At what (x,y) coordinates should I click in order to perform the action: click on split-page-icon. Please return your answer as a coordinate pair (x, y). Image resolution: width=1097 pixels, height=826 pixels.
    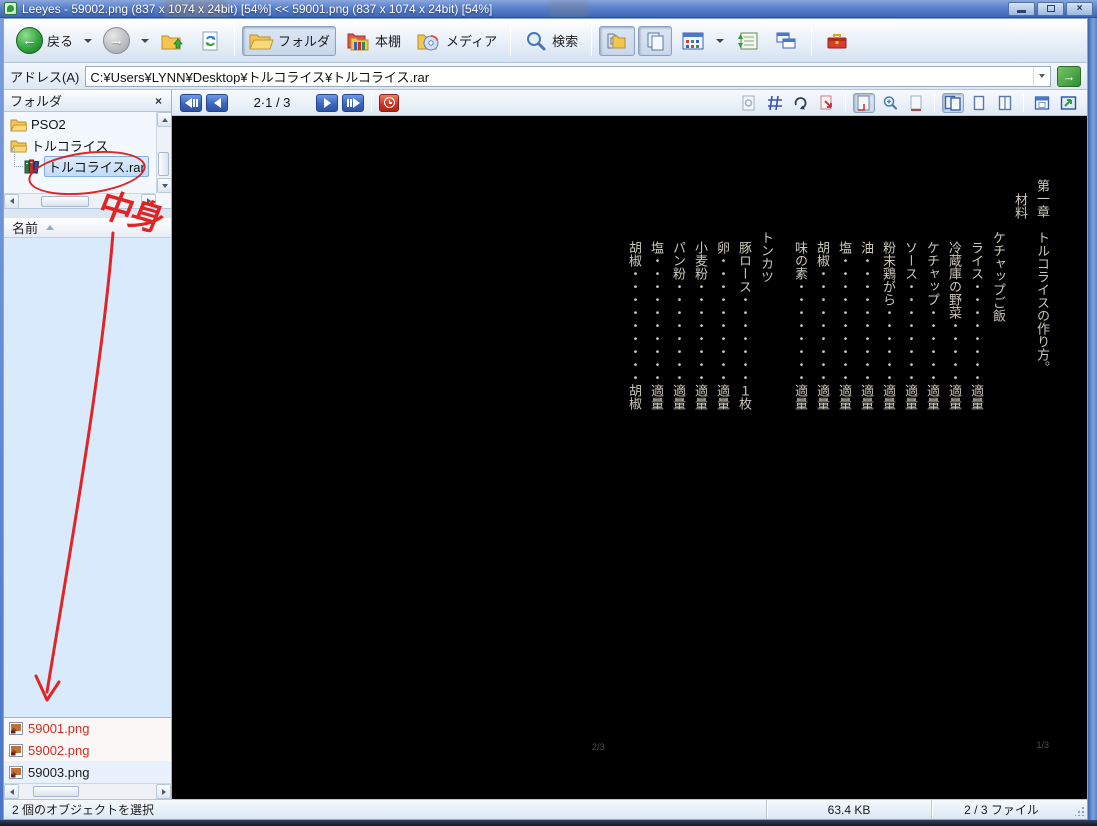
    Looking at the image, I should click on (1005, 102).